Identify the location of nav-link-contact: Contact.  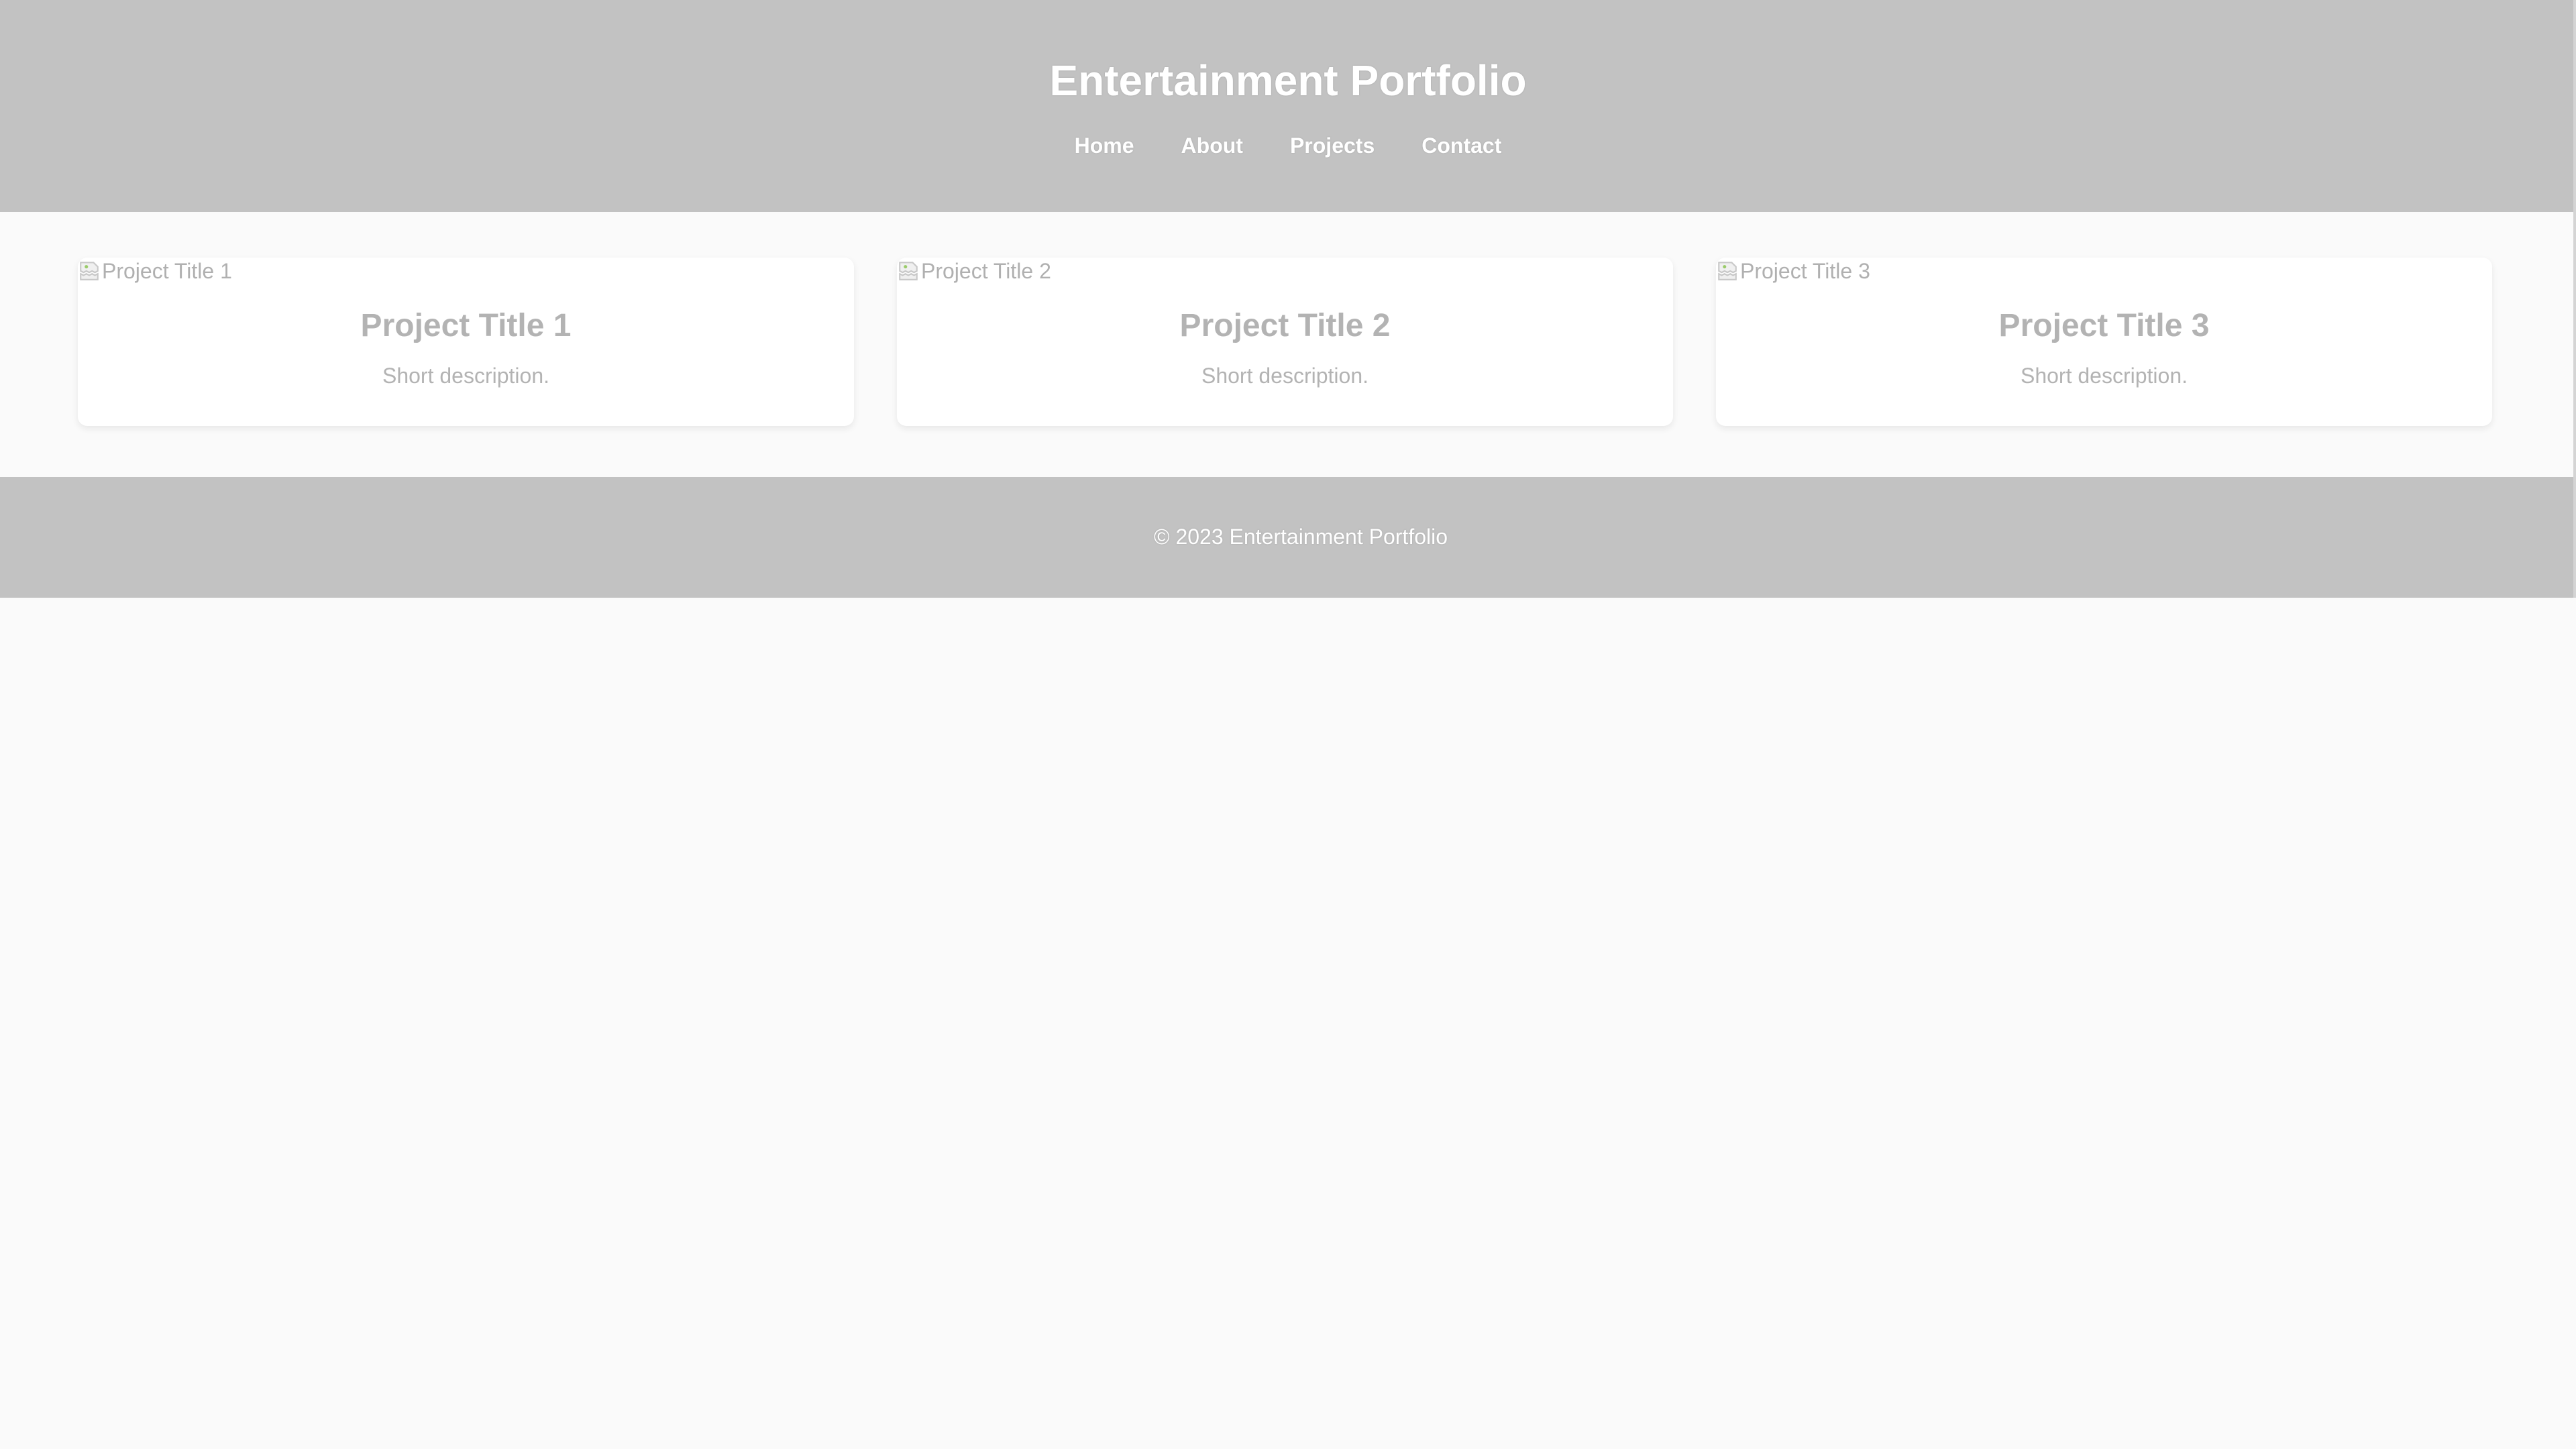
(1461, 145).